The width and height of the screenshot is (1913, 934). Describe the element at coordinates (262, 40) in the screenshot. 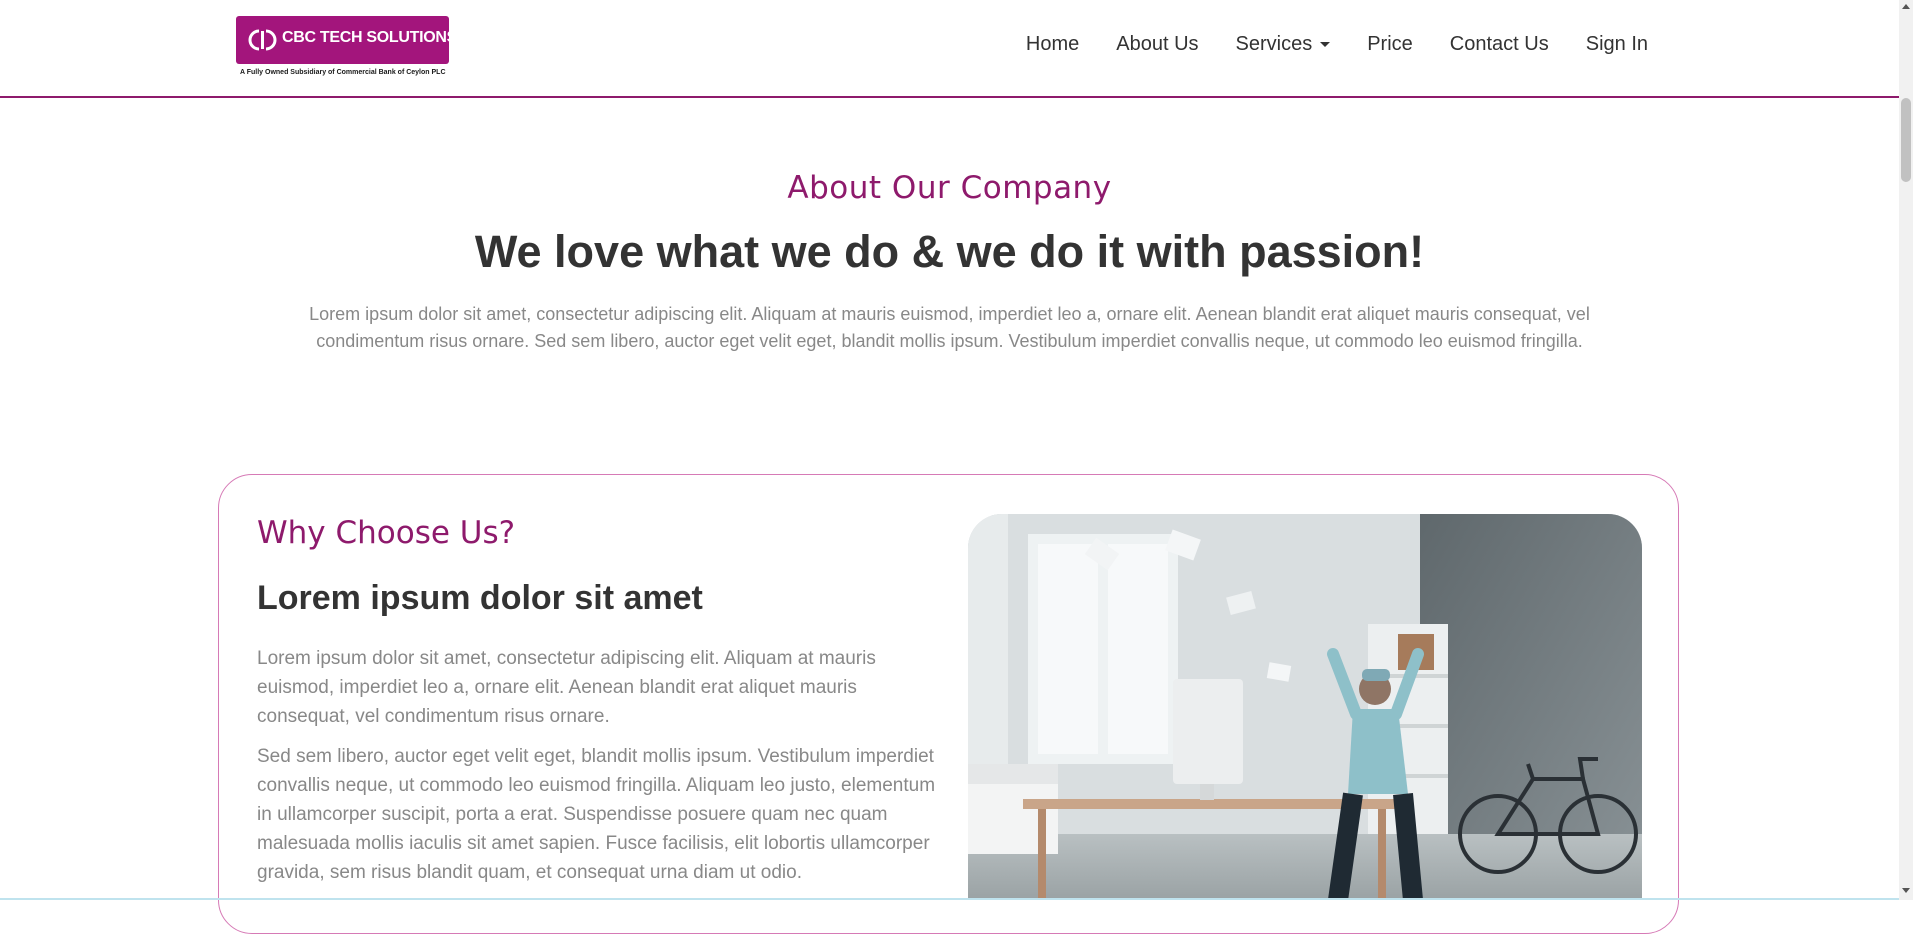

I see `cbc-logo-icon` at that location.